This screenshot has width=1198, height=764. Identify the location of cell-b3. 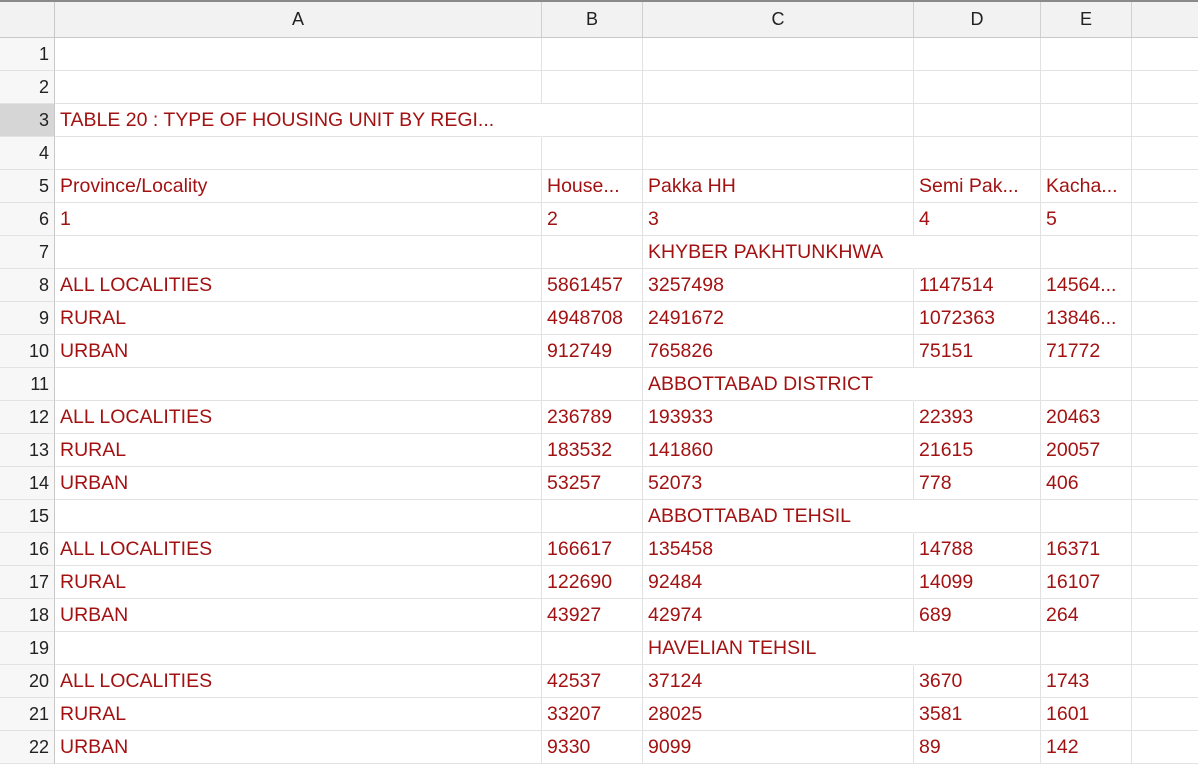
(592, 120).